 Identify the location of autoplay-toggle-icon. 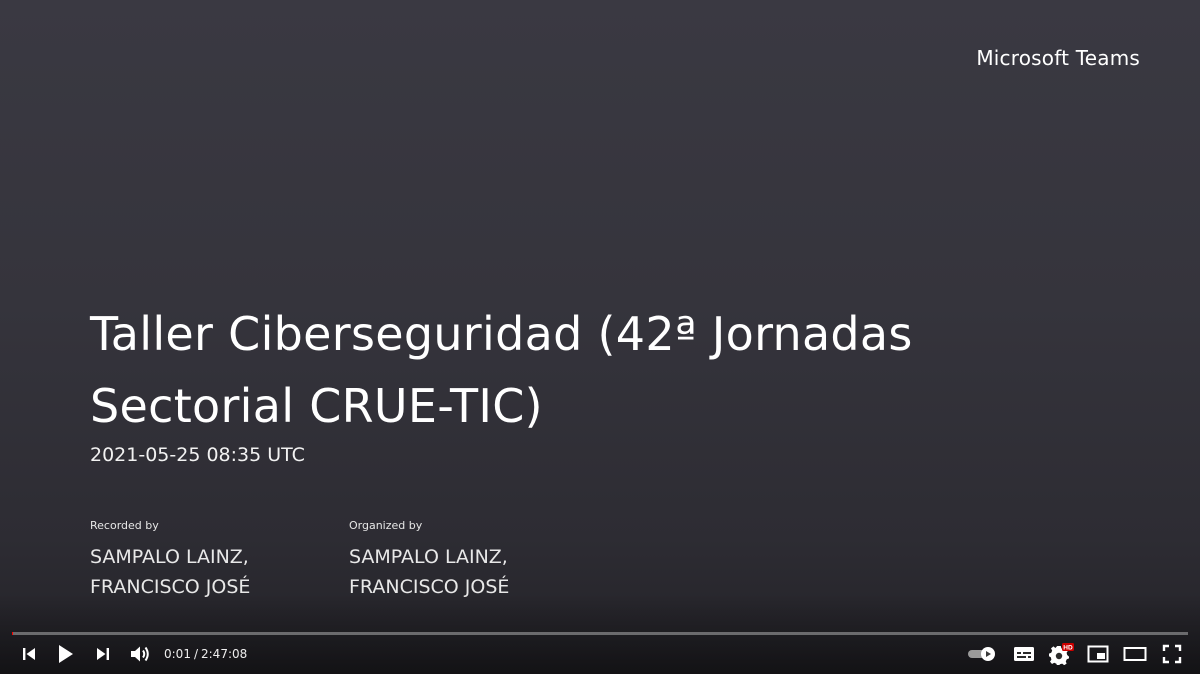
(981, 654).